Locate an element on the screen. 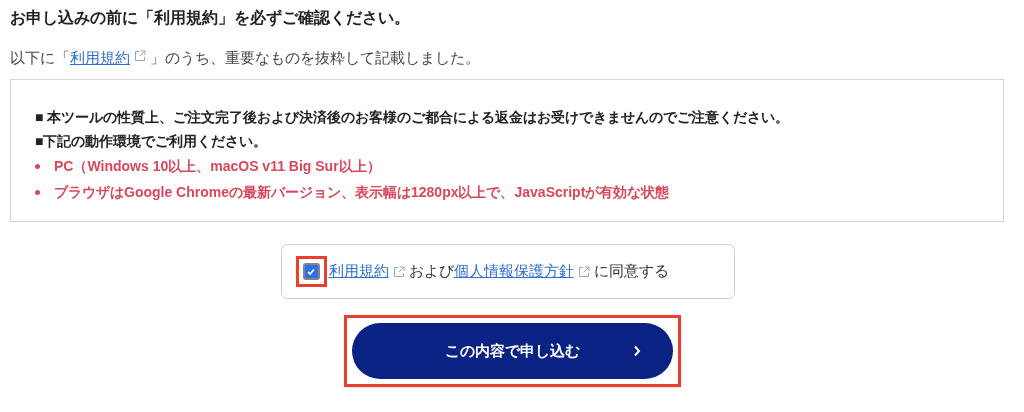 The image size is (1024, 412). notice-text: ■ 本ツールの性質上、ご注文完了後および決済後のお客様のご都合による返金はお受けできませんのでご注意ください。 is located at coordinates (413, 117).